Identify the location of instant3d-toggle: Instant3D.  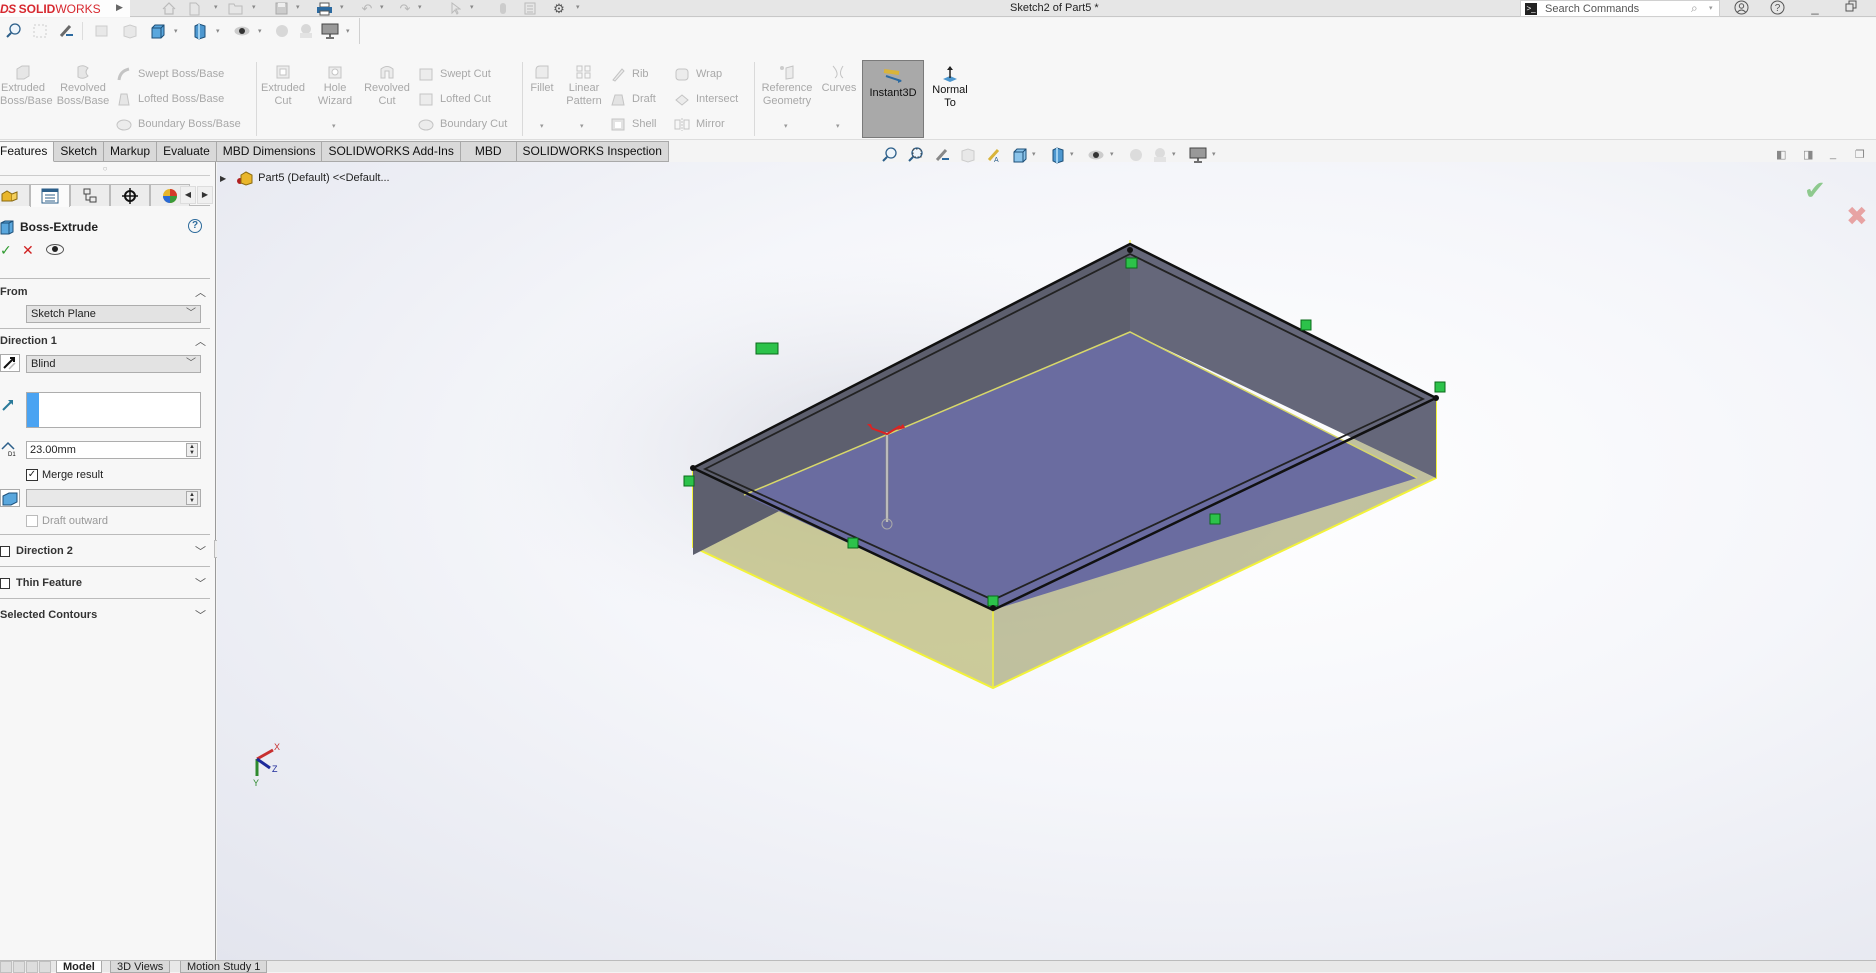
(893, 99).